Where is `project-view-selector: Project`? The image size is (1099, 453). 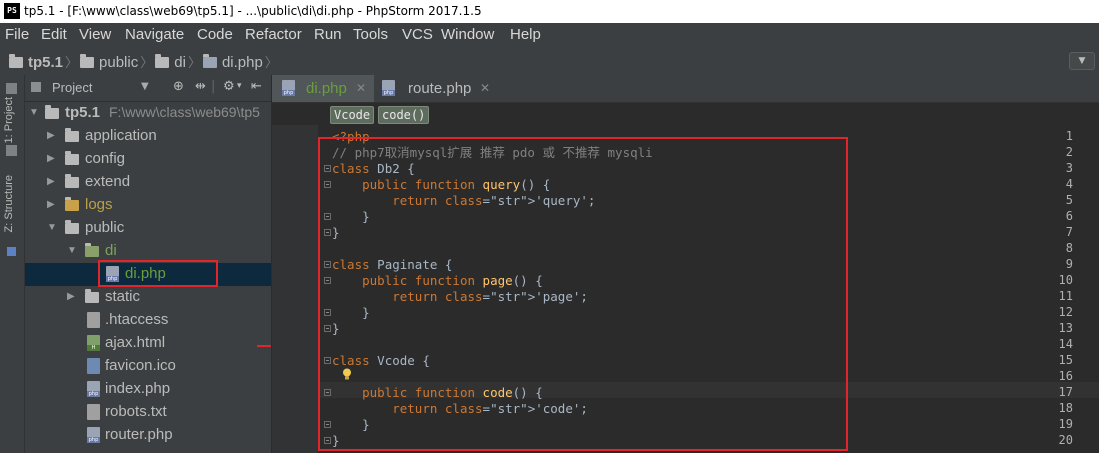 project-view-selector: Project is located at coordinates (72, 87).